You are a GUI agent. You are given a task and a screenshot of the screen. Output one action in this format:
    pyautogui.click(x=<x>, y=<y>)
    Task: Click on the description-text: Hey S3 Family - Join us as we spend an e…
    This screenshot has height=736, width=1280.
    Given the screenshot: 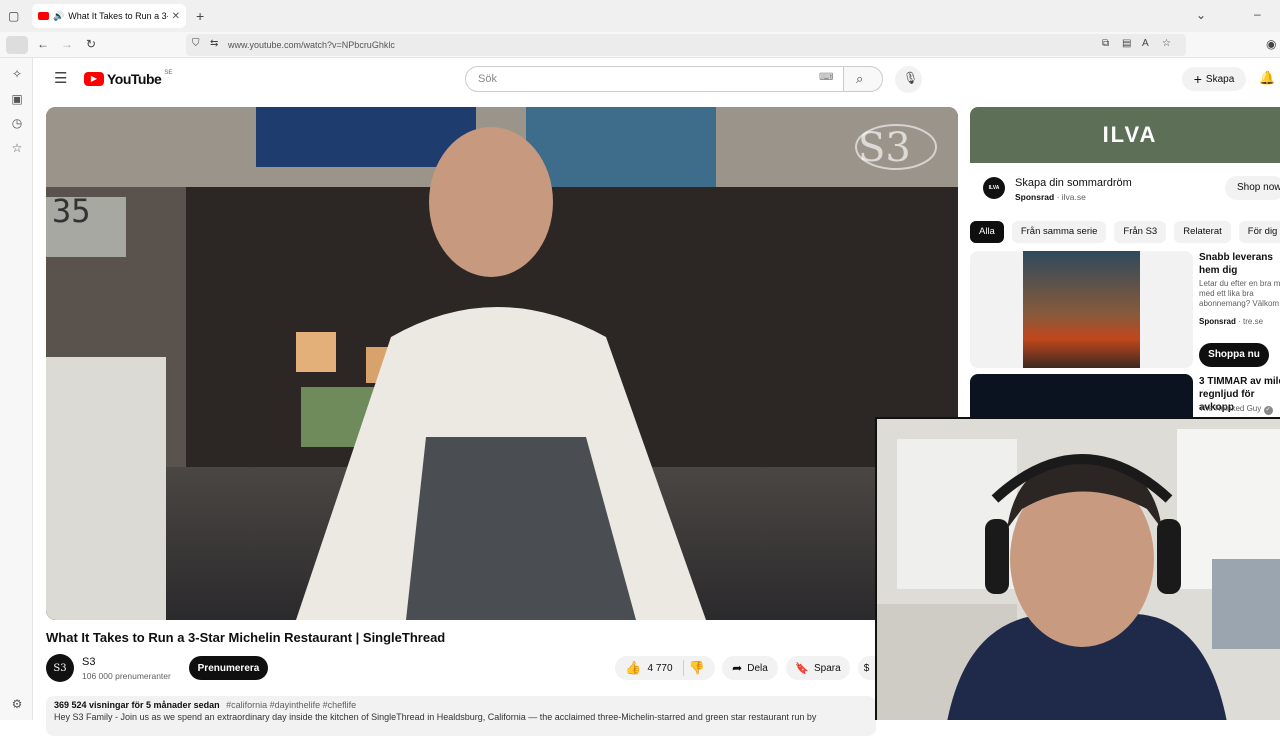 What is the action you would take?
    pyautogui.click(x=435, y=717)
    